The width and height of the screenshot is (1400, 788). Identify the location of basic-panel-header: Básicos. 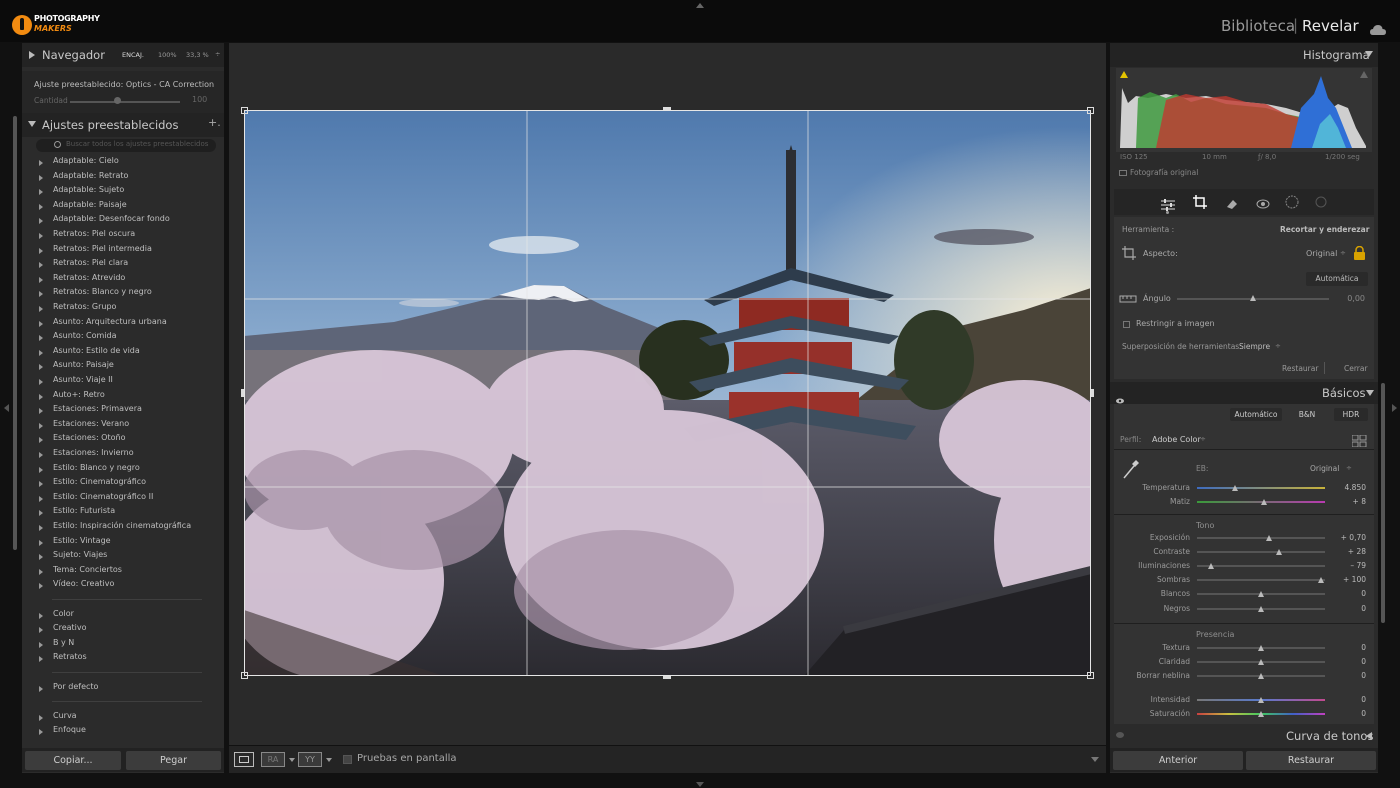
(1244, 393).